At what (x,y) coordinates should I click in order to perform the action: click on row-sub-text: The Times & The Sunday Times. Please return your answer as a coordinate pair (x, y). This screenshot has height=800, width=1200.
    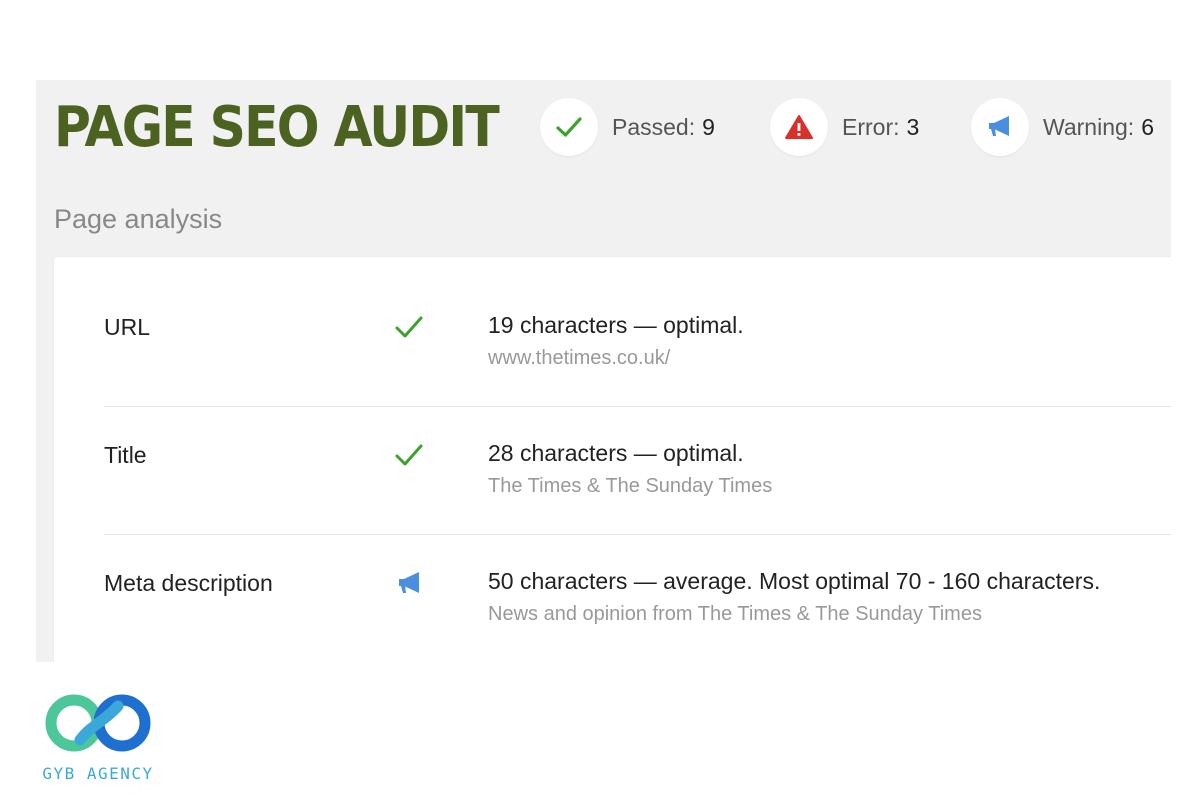
    Looking at the image, I should click on (630, 486).